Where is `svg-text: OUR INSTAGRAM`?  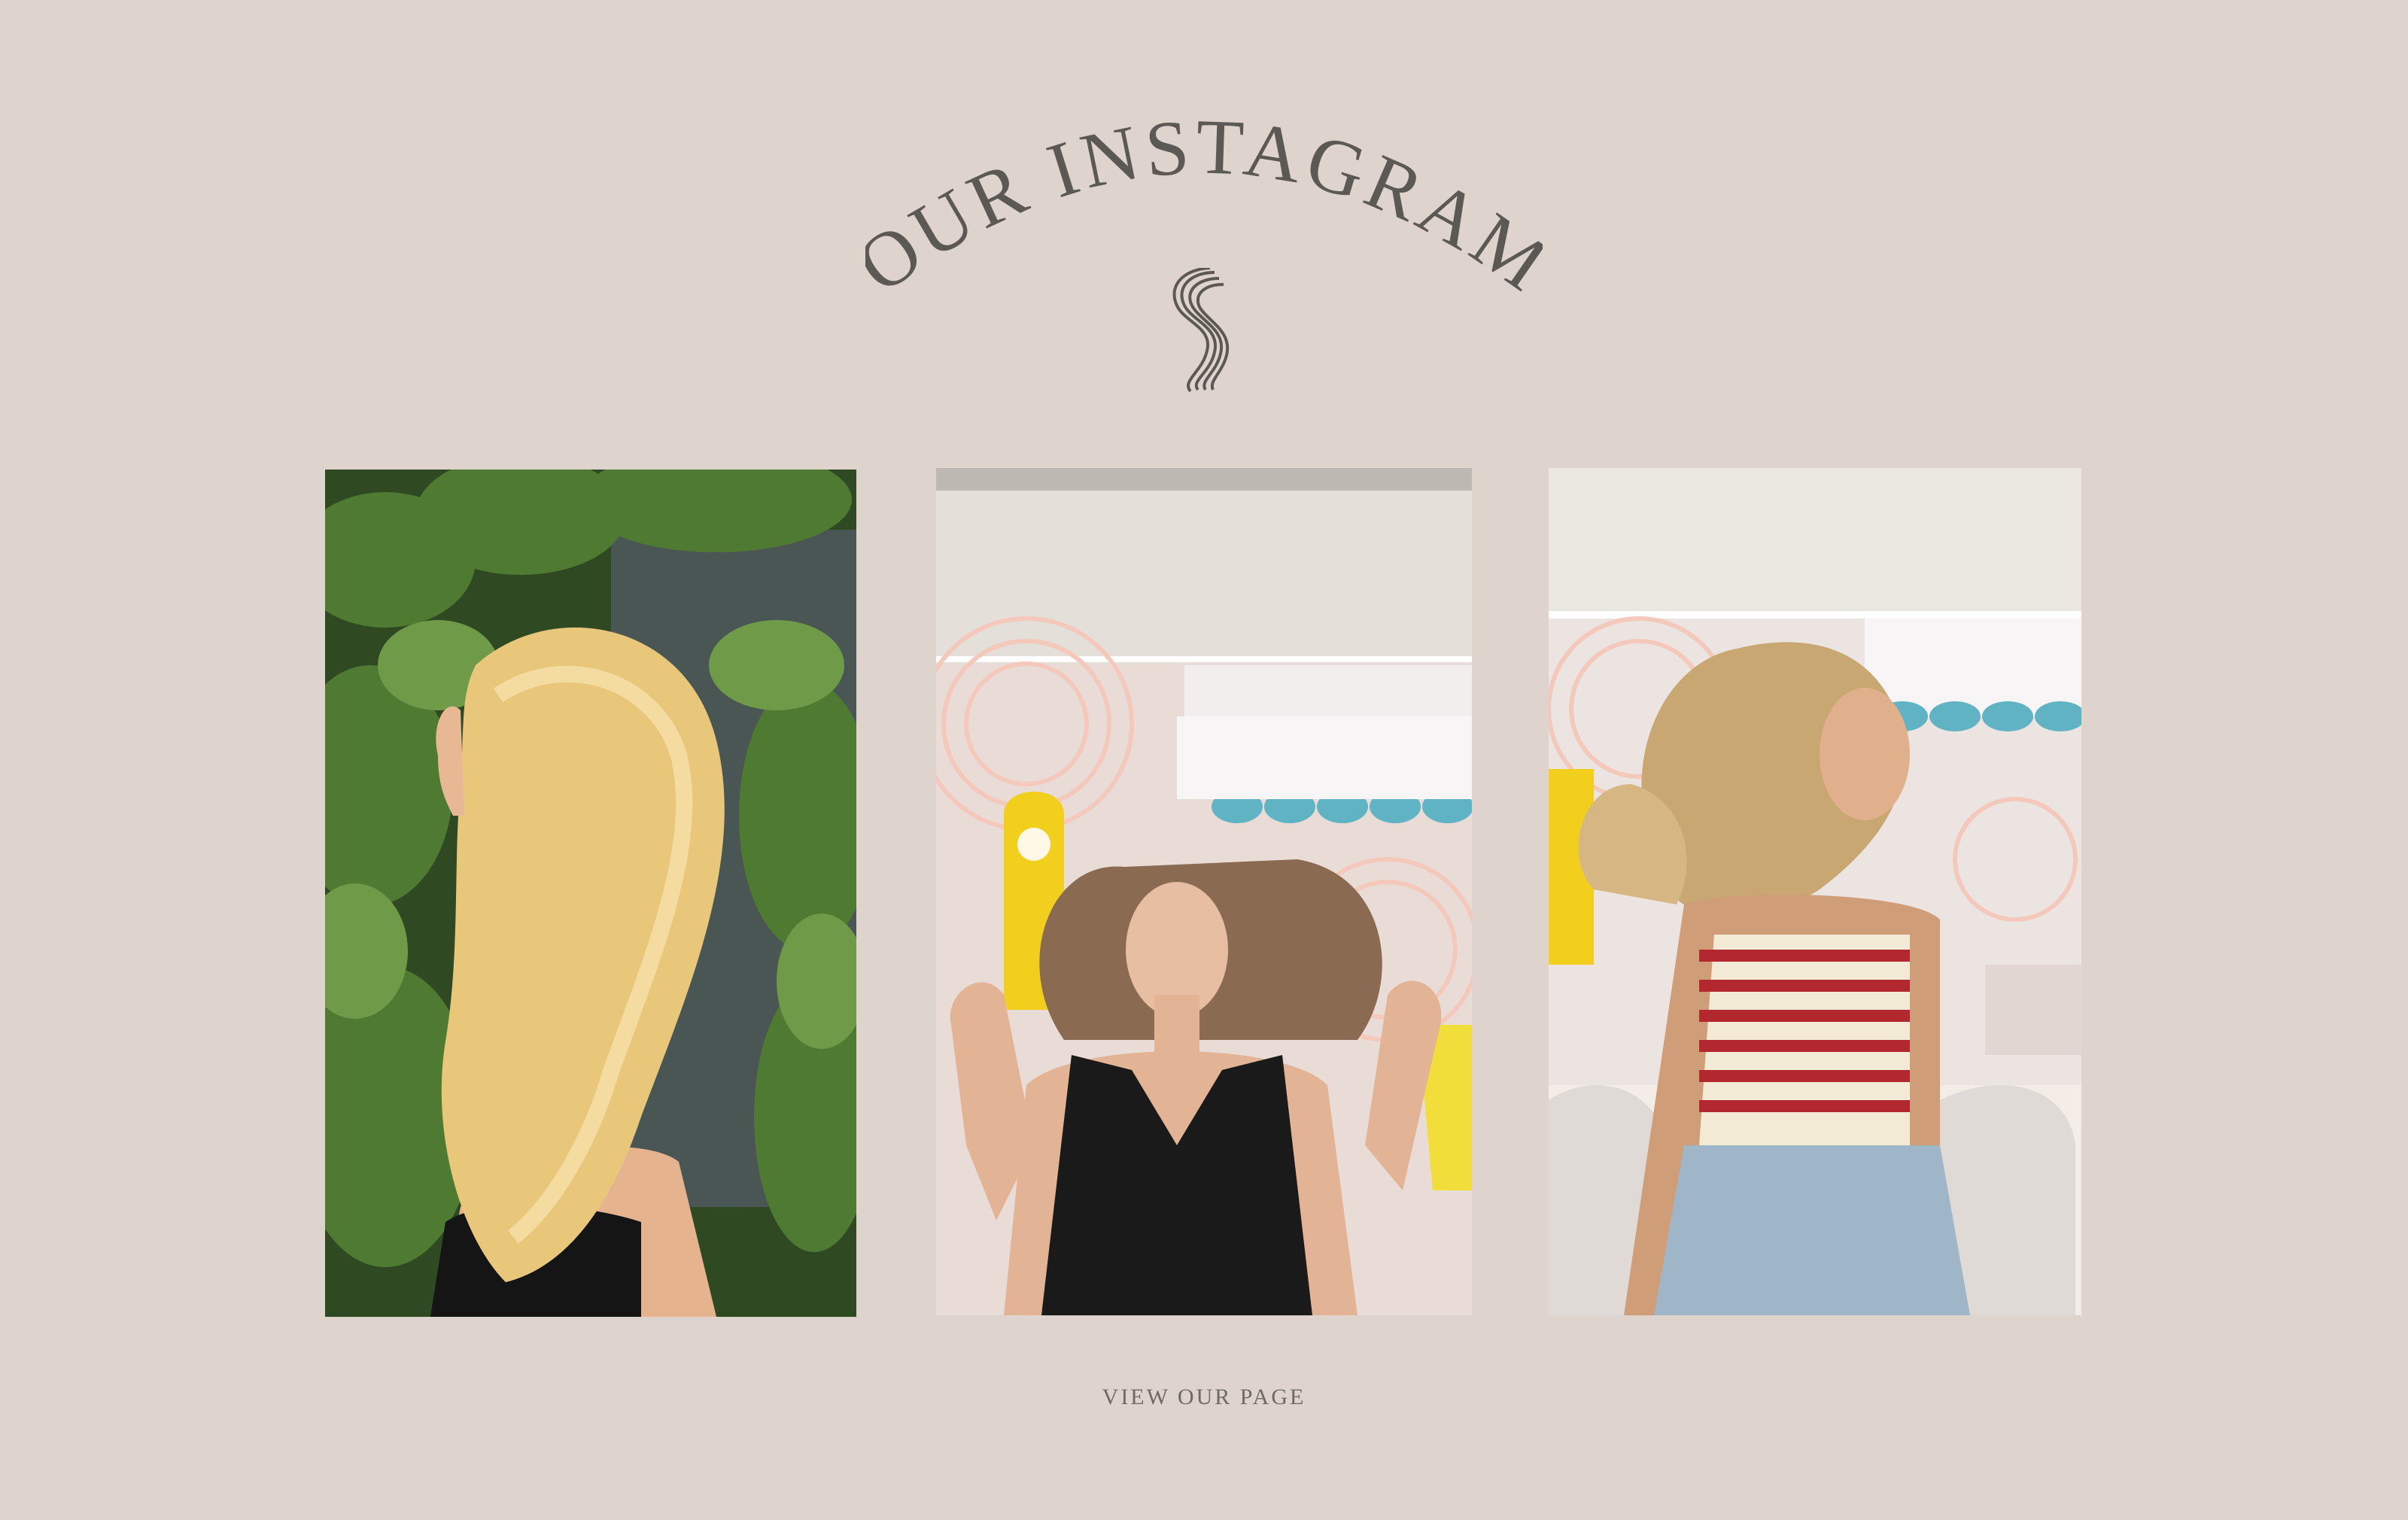
svg-text: OUR INSTAGRAM is located at coordinates (1204, 198).